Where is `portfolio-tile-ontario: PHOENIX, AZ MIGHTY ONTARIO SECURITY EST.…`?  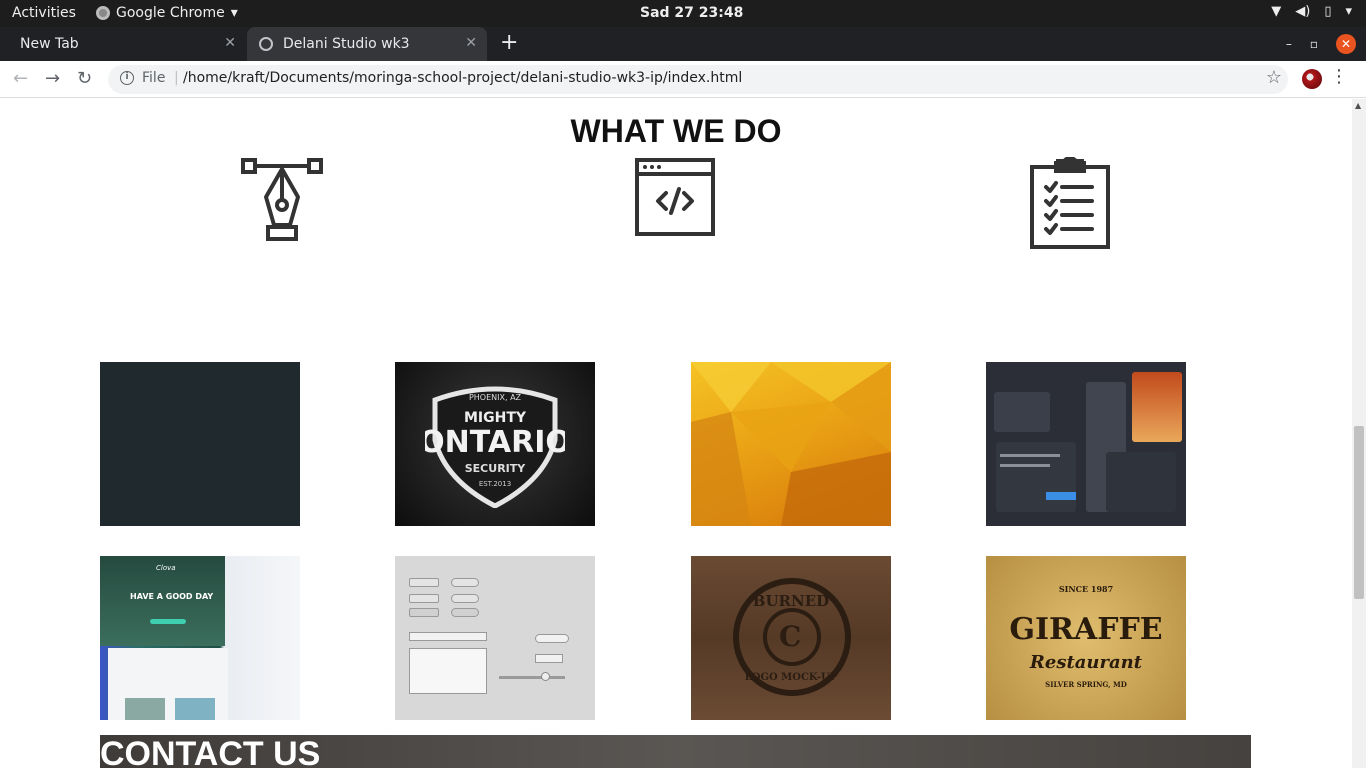
portfolio-tile-ontario: PHOENIX, AZ MIGHTY ONTARIO SECURITY EST.… is located at coordinates (495, 444).